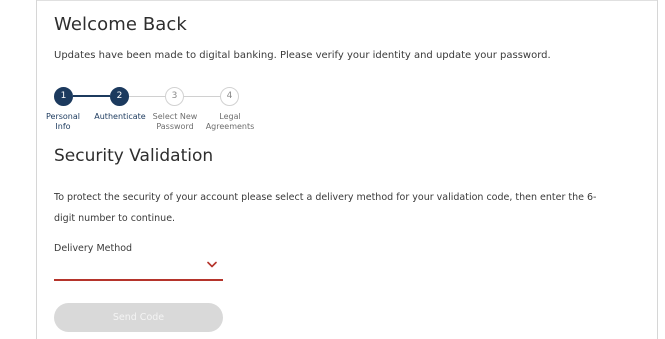  What do you see at coordinates (175, 126) in the screenshot?
I see `step-3-label-line2: Password` at bounding box center [175, 126].